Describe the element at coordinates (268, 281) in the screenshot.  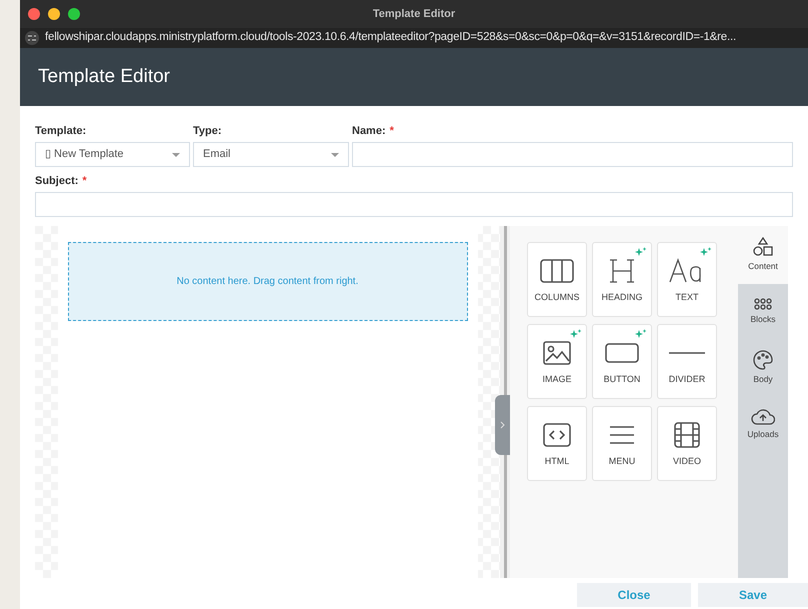
I see `empty-drop-zone: No content here. Drag content from right.` at that location.